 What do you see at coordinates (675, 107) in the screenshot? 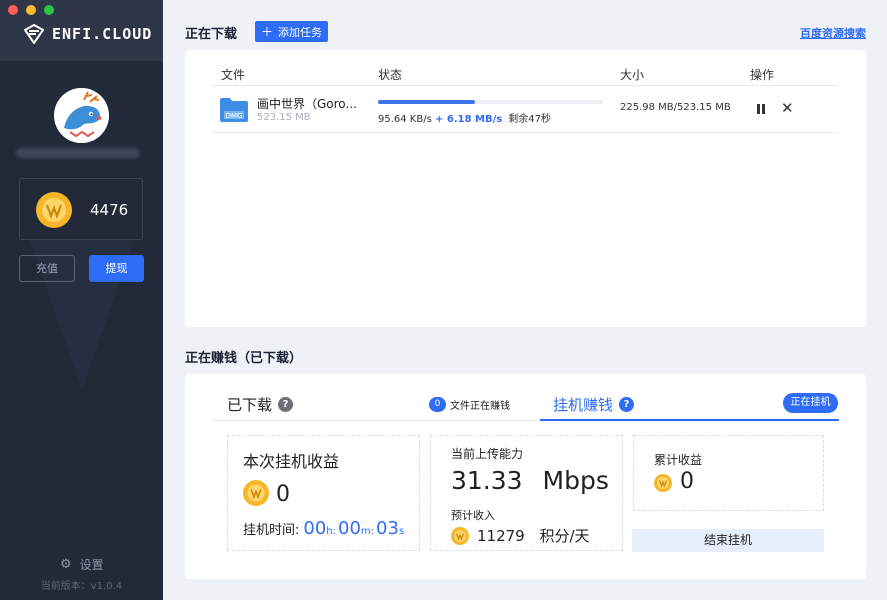
I see `size-progress: 225.98 MB/523.15 MB` at bounding box center [675, 107].